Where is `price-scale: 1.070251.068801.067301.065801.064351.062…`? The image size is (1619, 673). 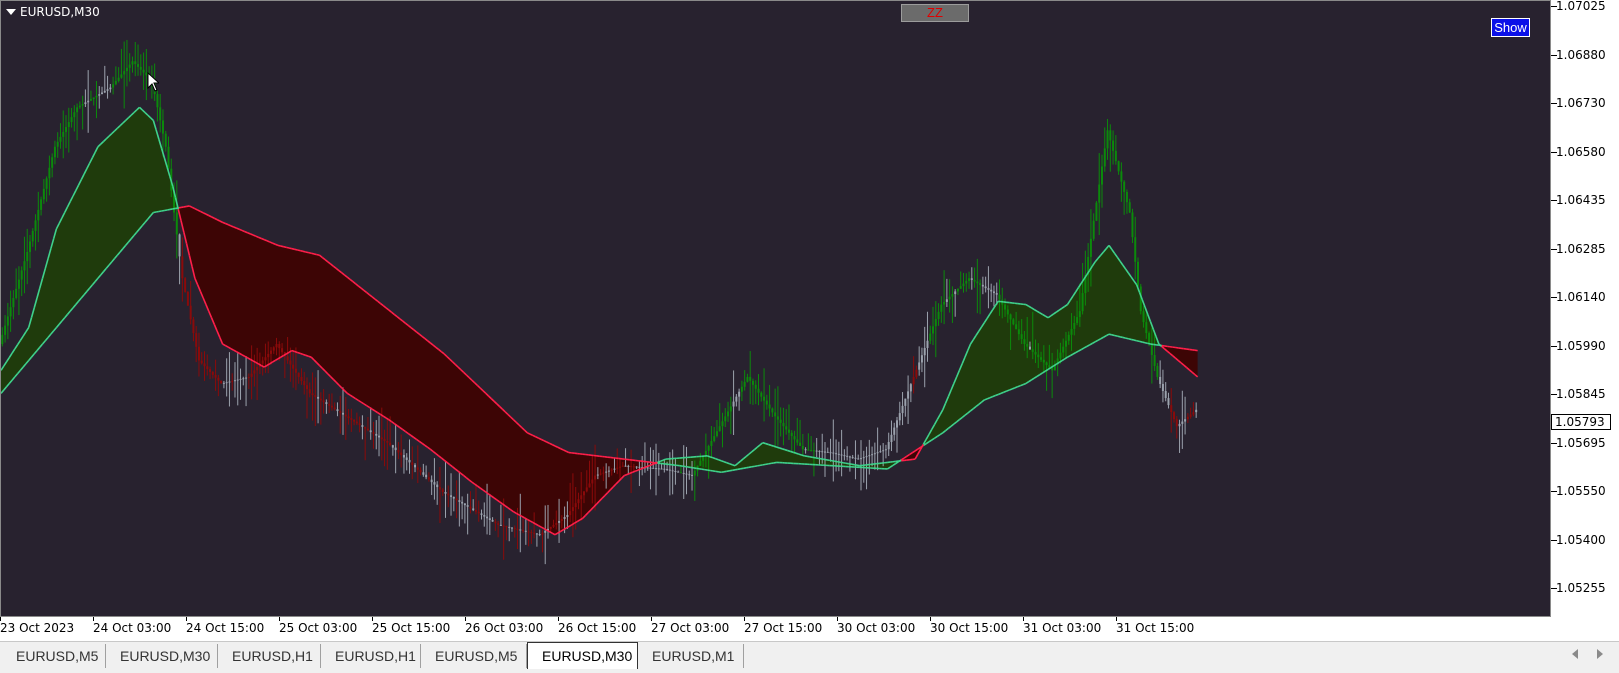 price-scale: 1.070251.068801.067301.065801.064351.062… is located at coordinates (1585, 308).